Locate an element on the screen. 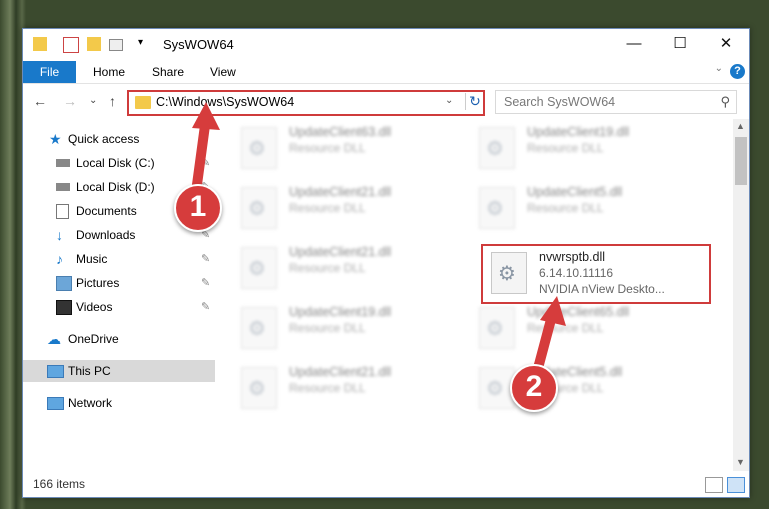 This screenshot has height=509, width=769. pictures-icon is located at coordinates (64, 283).